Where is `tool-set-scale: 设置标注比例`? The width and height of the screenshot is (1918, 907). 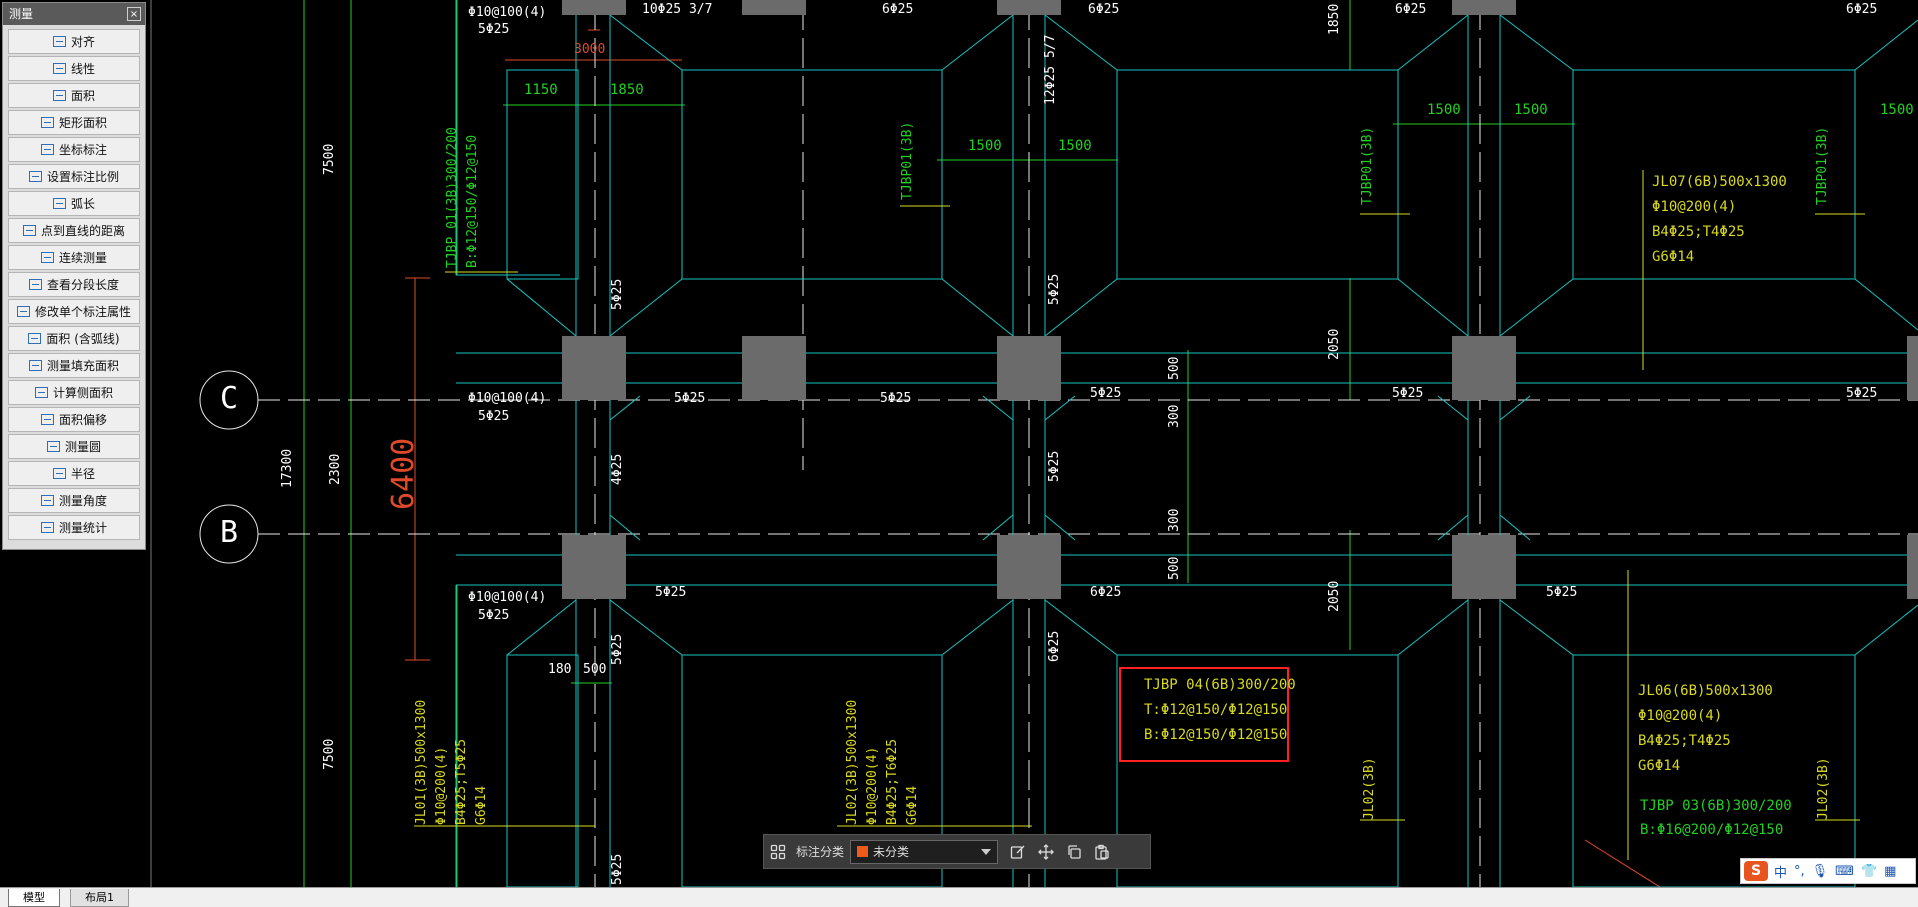 tool-set-scale: 设置标注比例 is located at coordinates (74, 176).